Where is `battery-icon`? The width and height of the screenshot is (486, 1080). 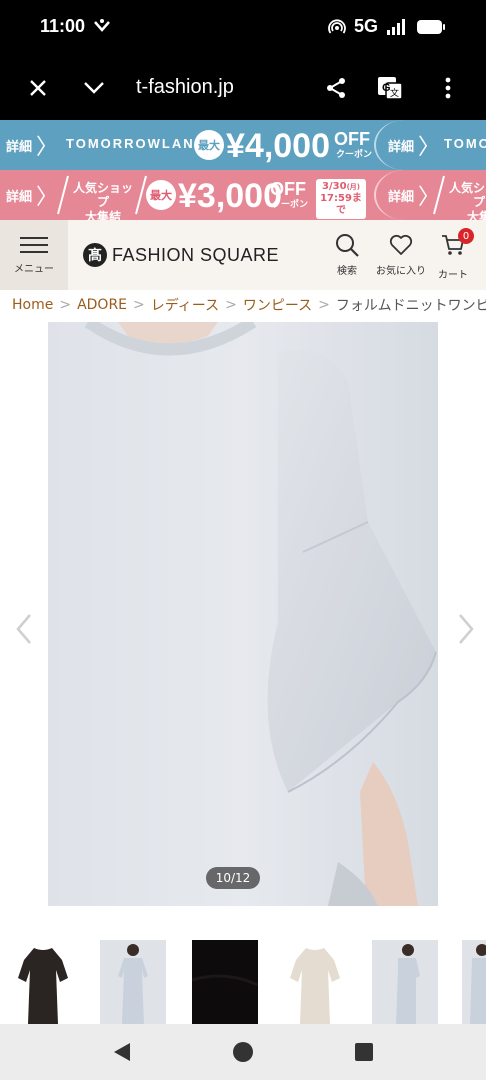 battery-icon is located at coordinates (431, 26).